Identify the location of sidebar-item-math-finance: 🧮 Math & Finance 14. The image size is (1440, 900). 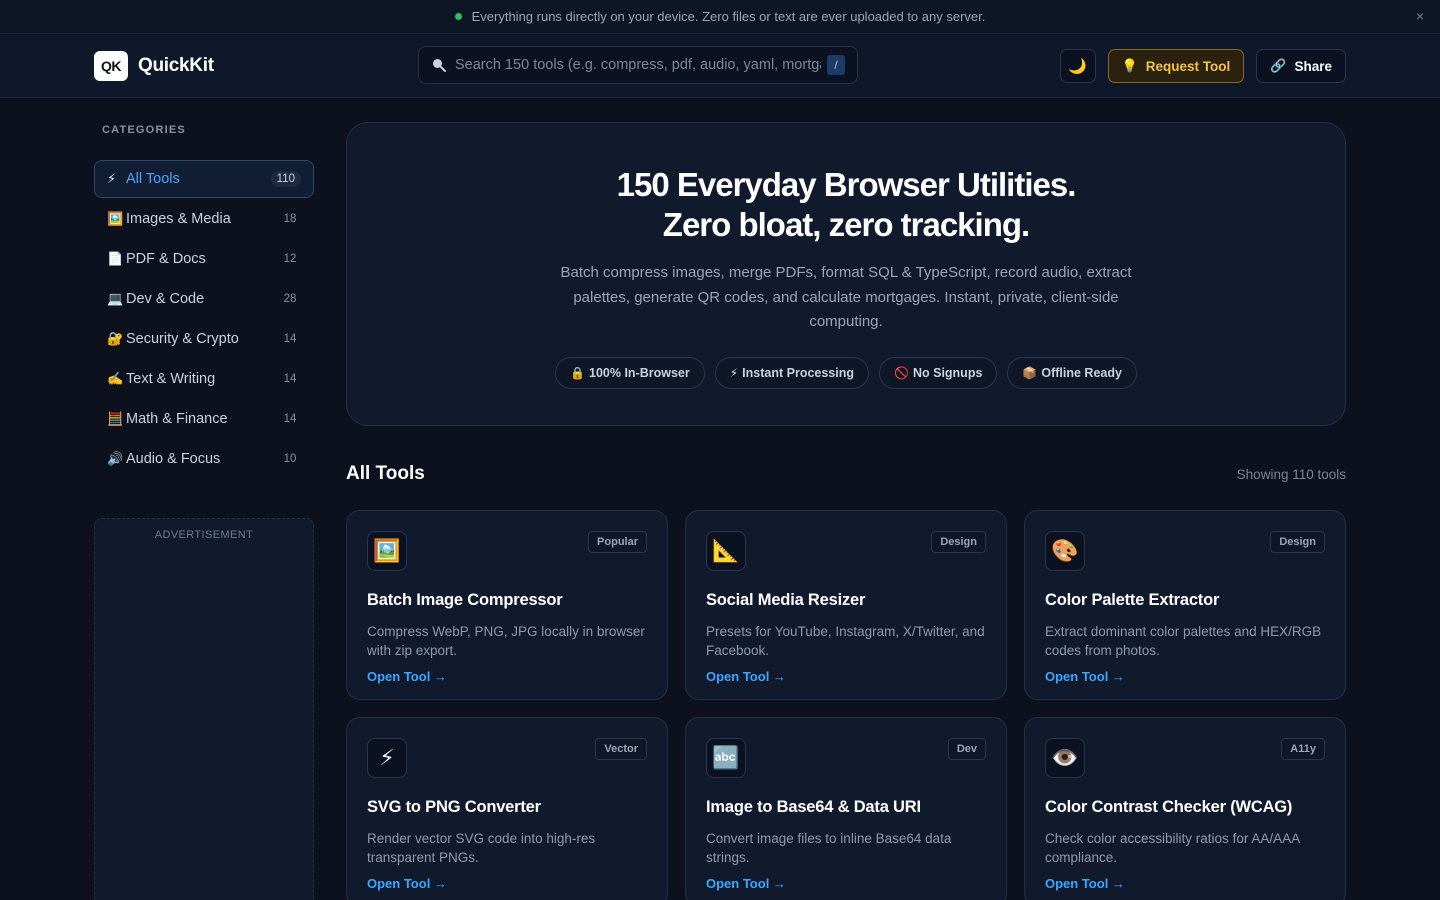
(204, 419).